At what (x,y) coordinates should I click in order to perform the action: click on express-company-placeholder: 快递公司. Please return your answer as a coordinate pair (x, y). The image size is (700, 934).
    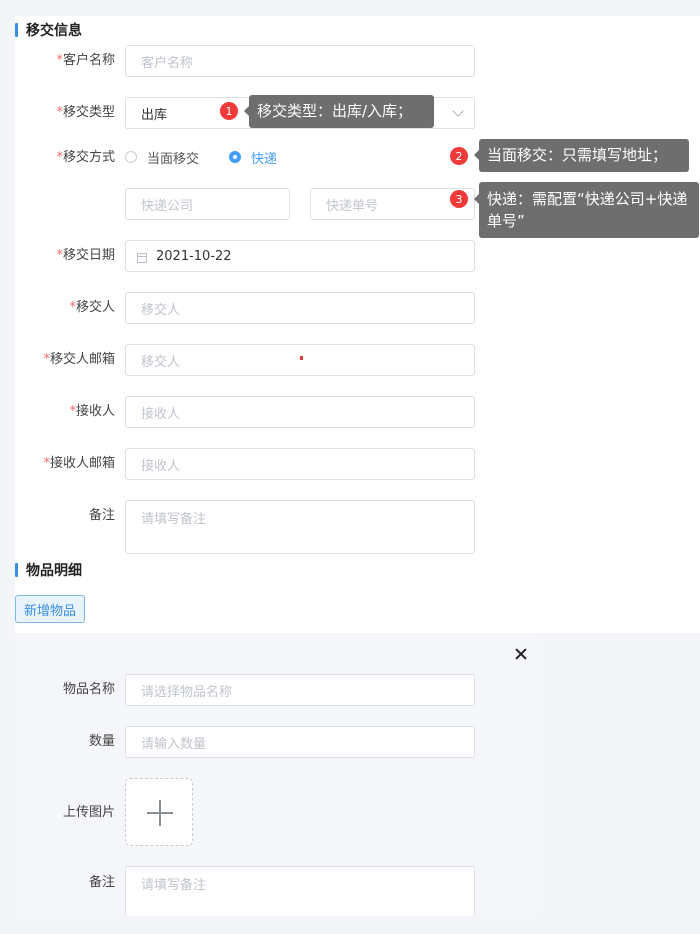
    Looking at the image, I should click on (167, 206).